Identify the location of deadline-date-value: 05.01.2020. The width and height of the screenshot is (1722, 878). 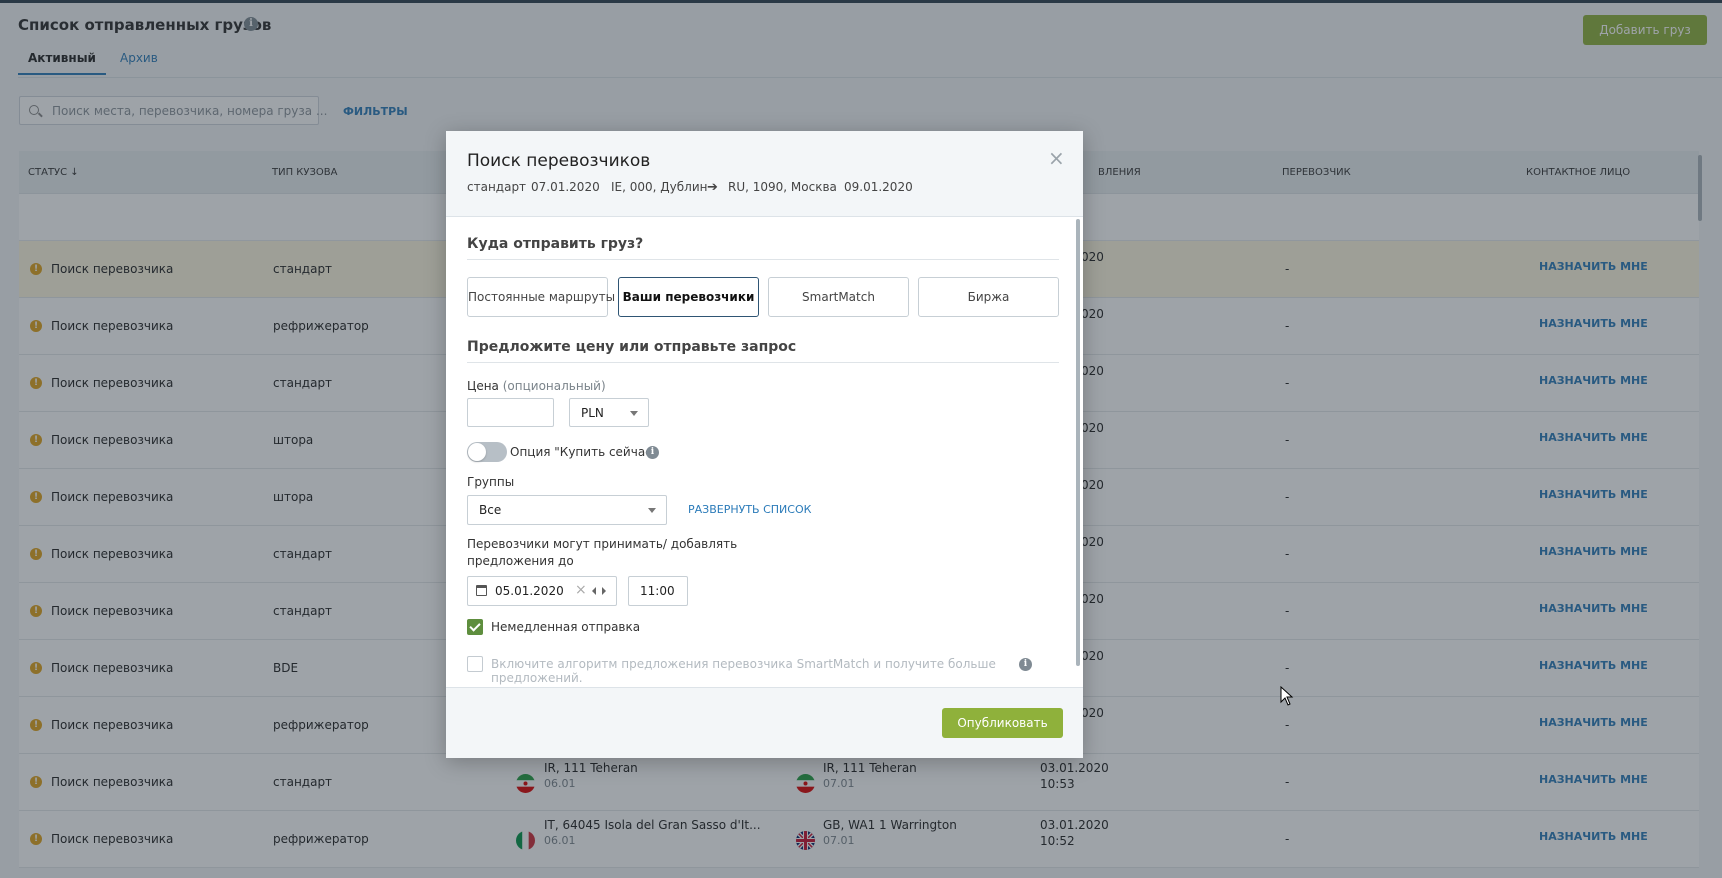
(529, 591).